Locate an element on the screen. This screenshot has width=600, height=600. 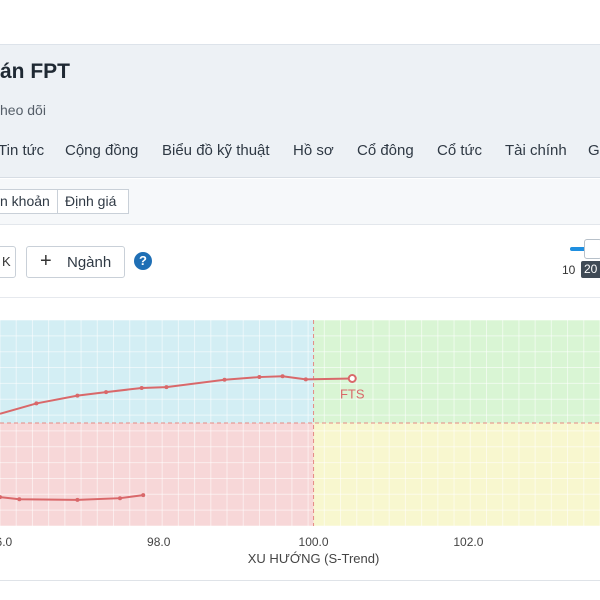
add-industry-label: Ngành is located at coordinates (89, 262).